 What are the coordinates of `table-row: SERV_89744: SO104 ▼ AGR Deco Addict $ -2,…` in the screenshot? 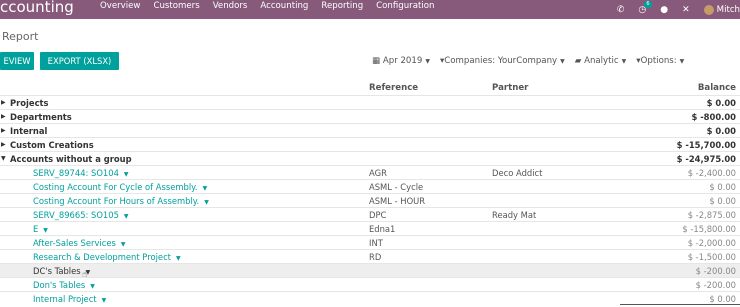 It's located at (370, 172).